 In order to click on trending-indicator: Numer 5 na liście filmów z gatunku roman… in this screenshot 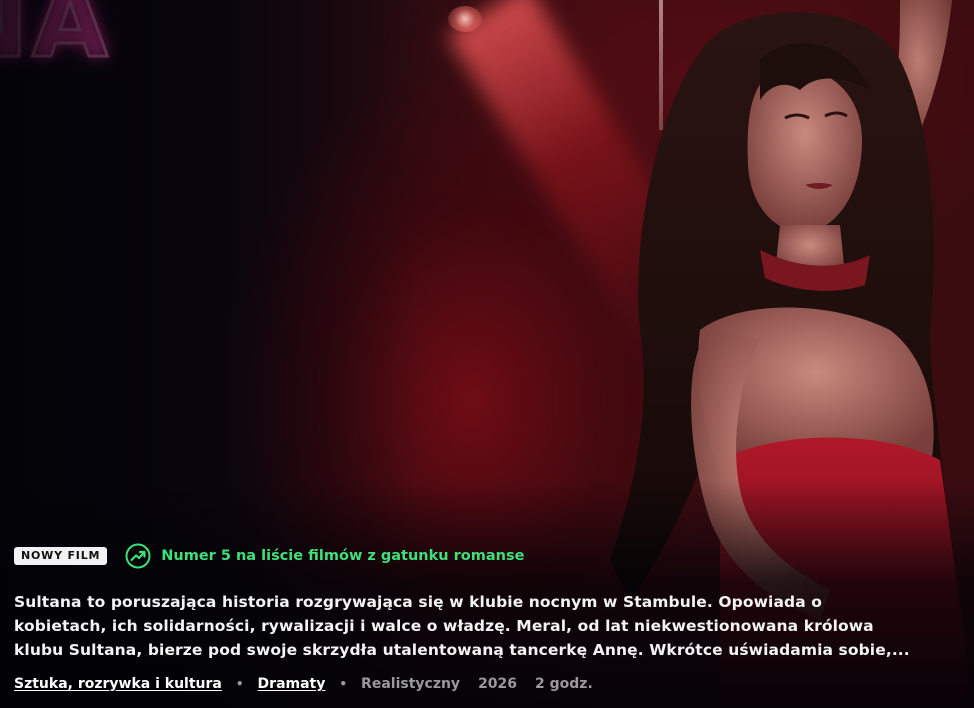, I will do `click(324, 556)`.